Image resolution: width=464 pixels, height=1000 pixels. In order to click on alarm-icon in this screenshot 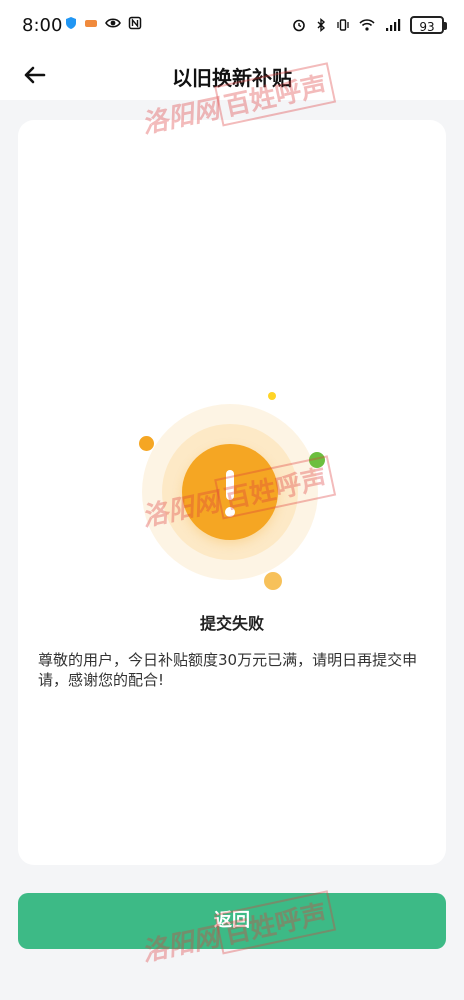, I will do `click(299, 25)`.